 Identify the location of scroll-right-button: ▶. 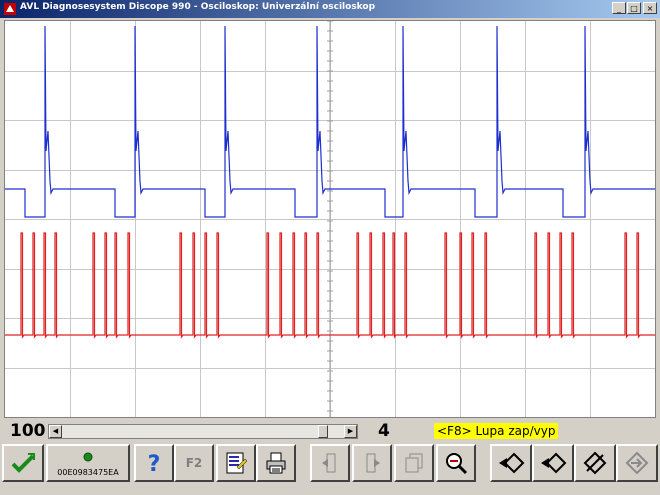
(350, 431).